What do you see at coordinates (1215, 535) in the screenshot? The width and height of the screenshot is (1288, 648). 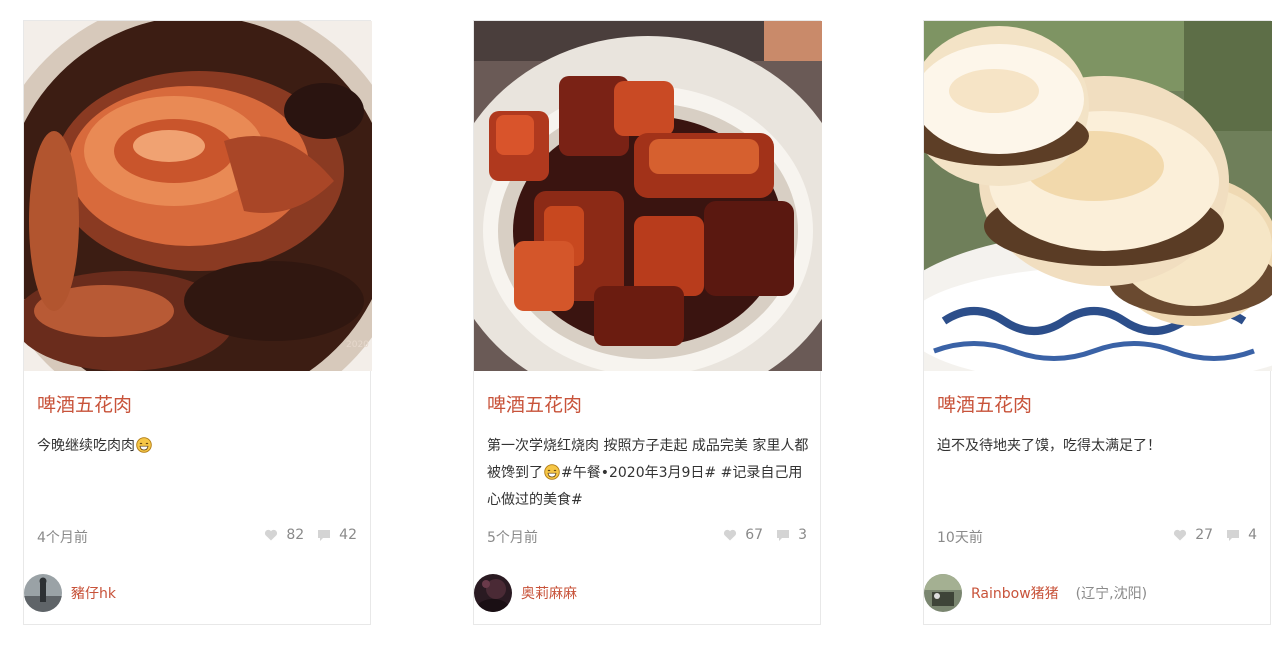 I see `post-stats: 27 4` at bounding box center [1215, 535].